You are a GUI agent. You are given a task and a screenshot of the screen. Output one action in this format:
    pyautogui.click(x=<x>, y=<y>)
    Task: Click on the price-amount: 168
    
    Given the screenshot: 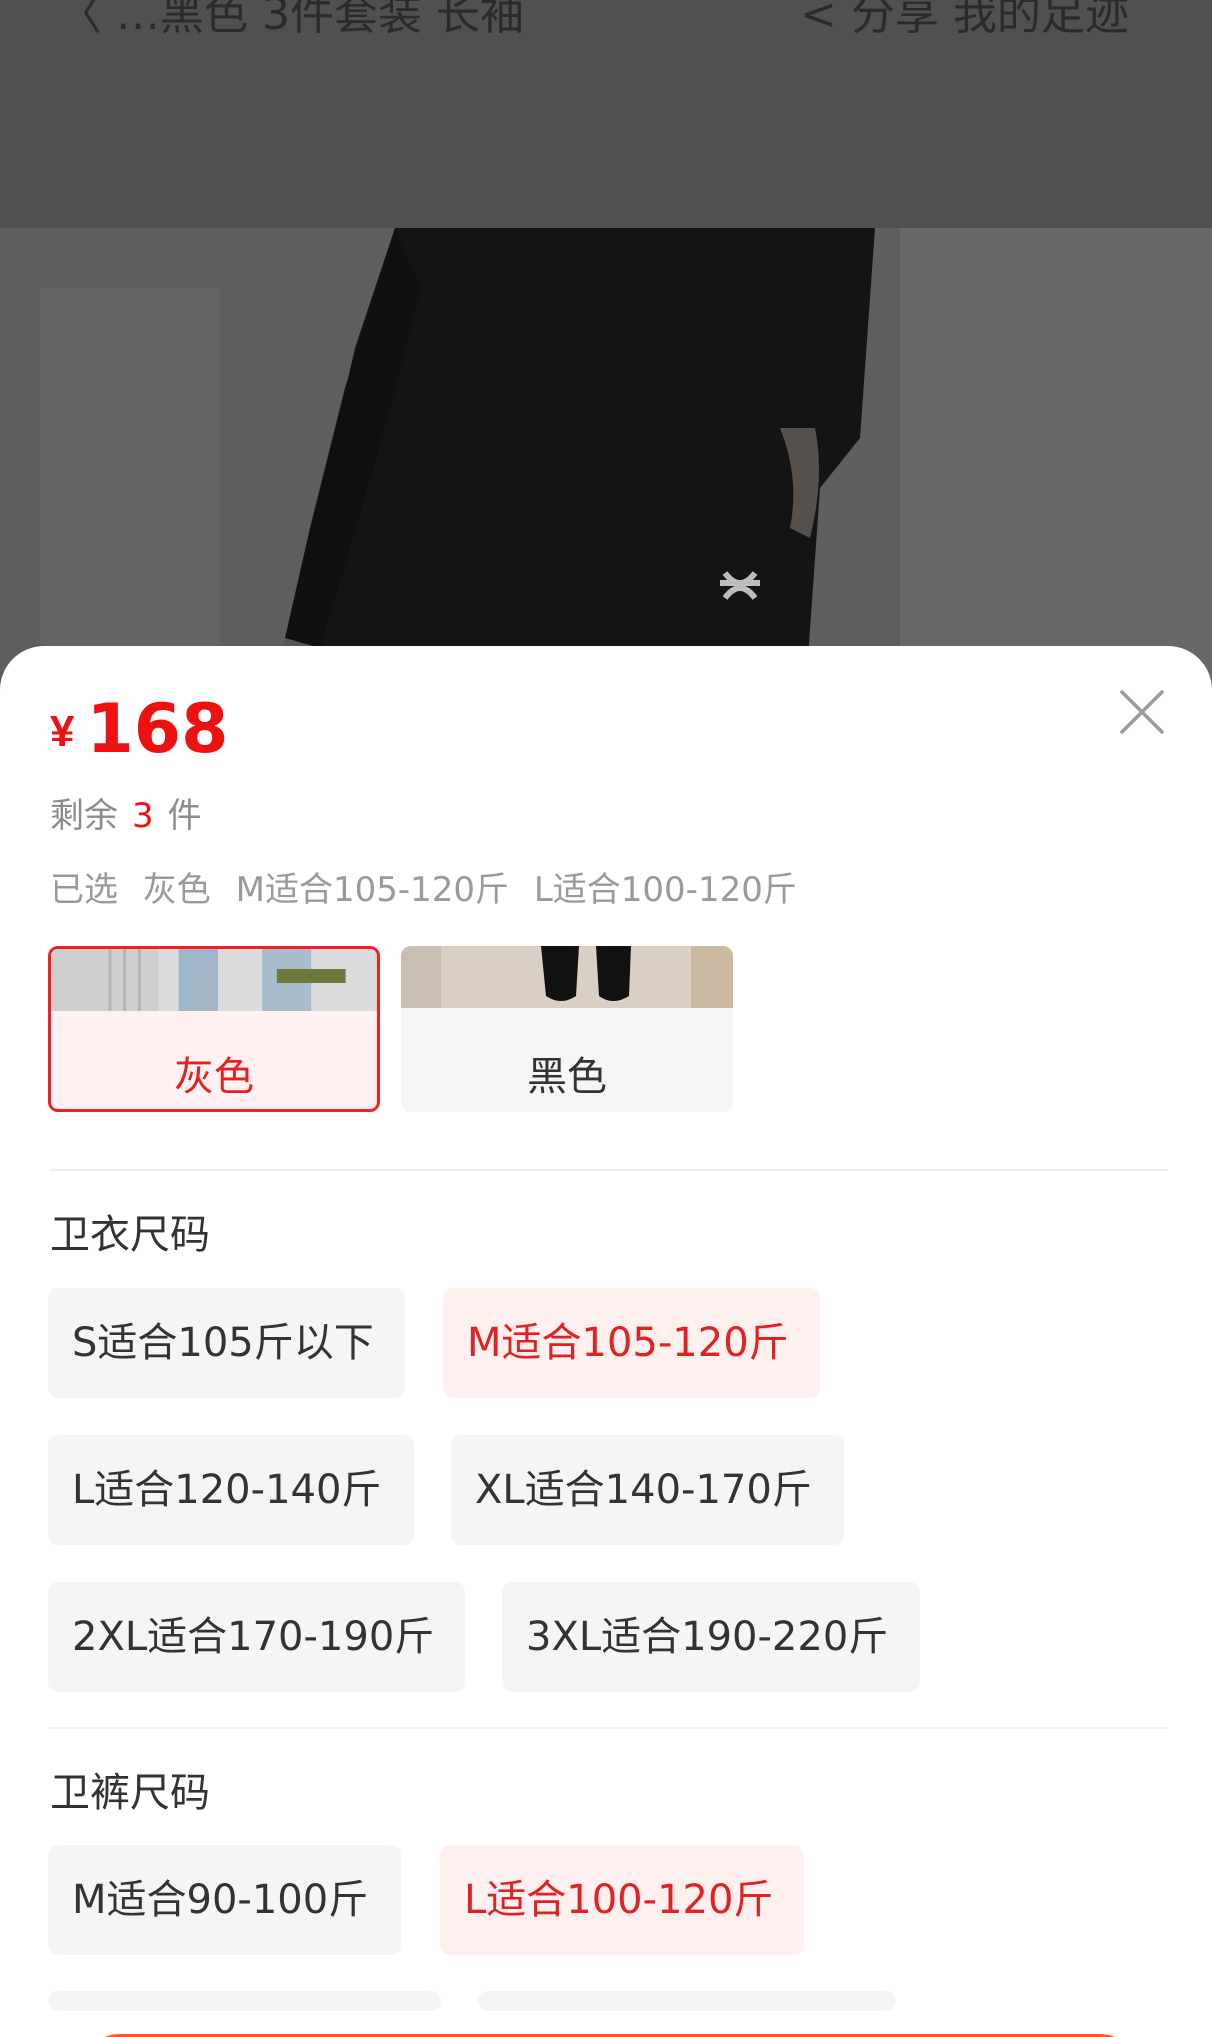 What is the action you would take?
    pyautogui.click(x=157, y=729)
    